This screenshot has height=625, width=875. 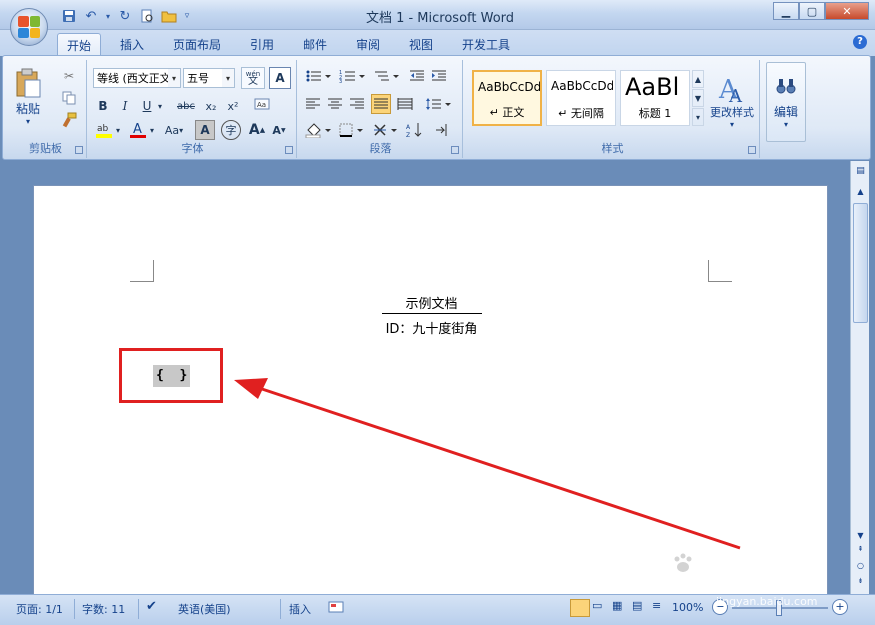 What do you see at coordinates (318, 76) in the screenshot?
I see `bullets-icon` at bounding box center [318, 76].